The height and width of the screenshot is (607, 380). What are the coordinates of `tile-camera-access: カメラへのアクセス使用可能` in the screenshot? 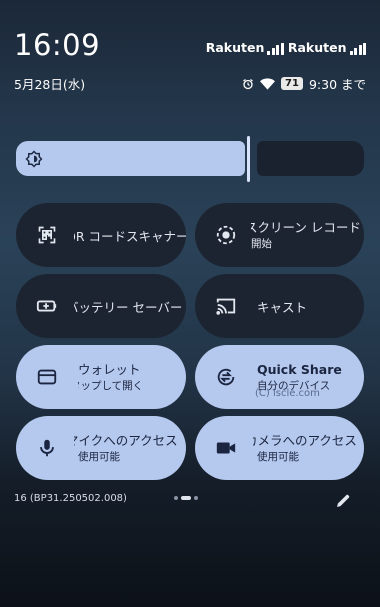 It's located at (279, 448).